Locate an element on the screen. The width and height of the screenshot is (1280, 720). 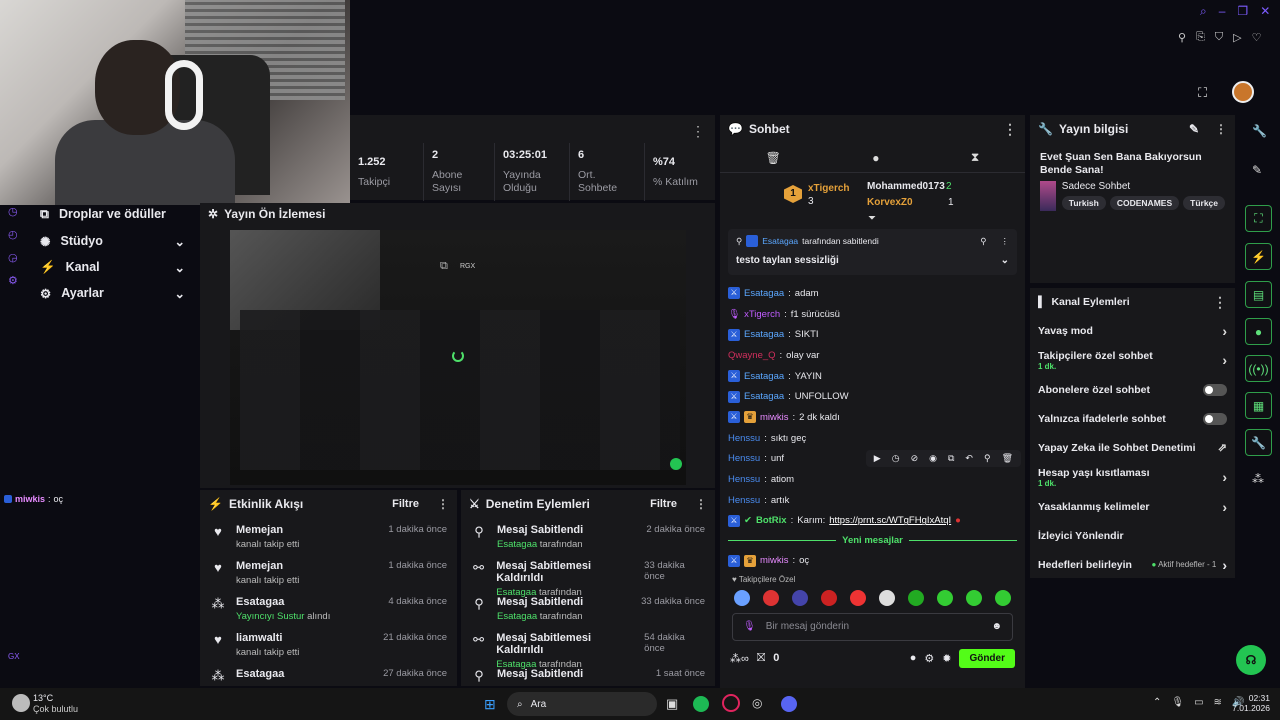
subscribers-only-row: Abonelere özel sohbet is located at coordinates (1132, 389).